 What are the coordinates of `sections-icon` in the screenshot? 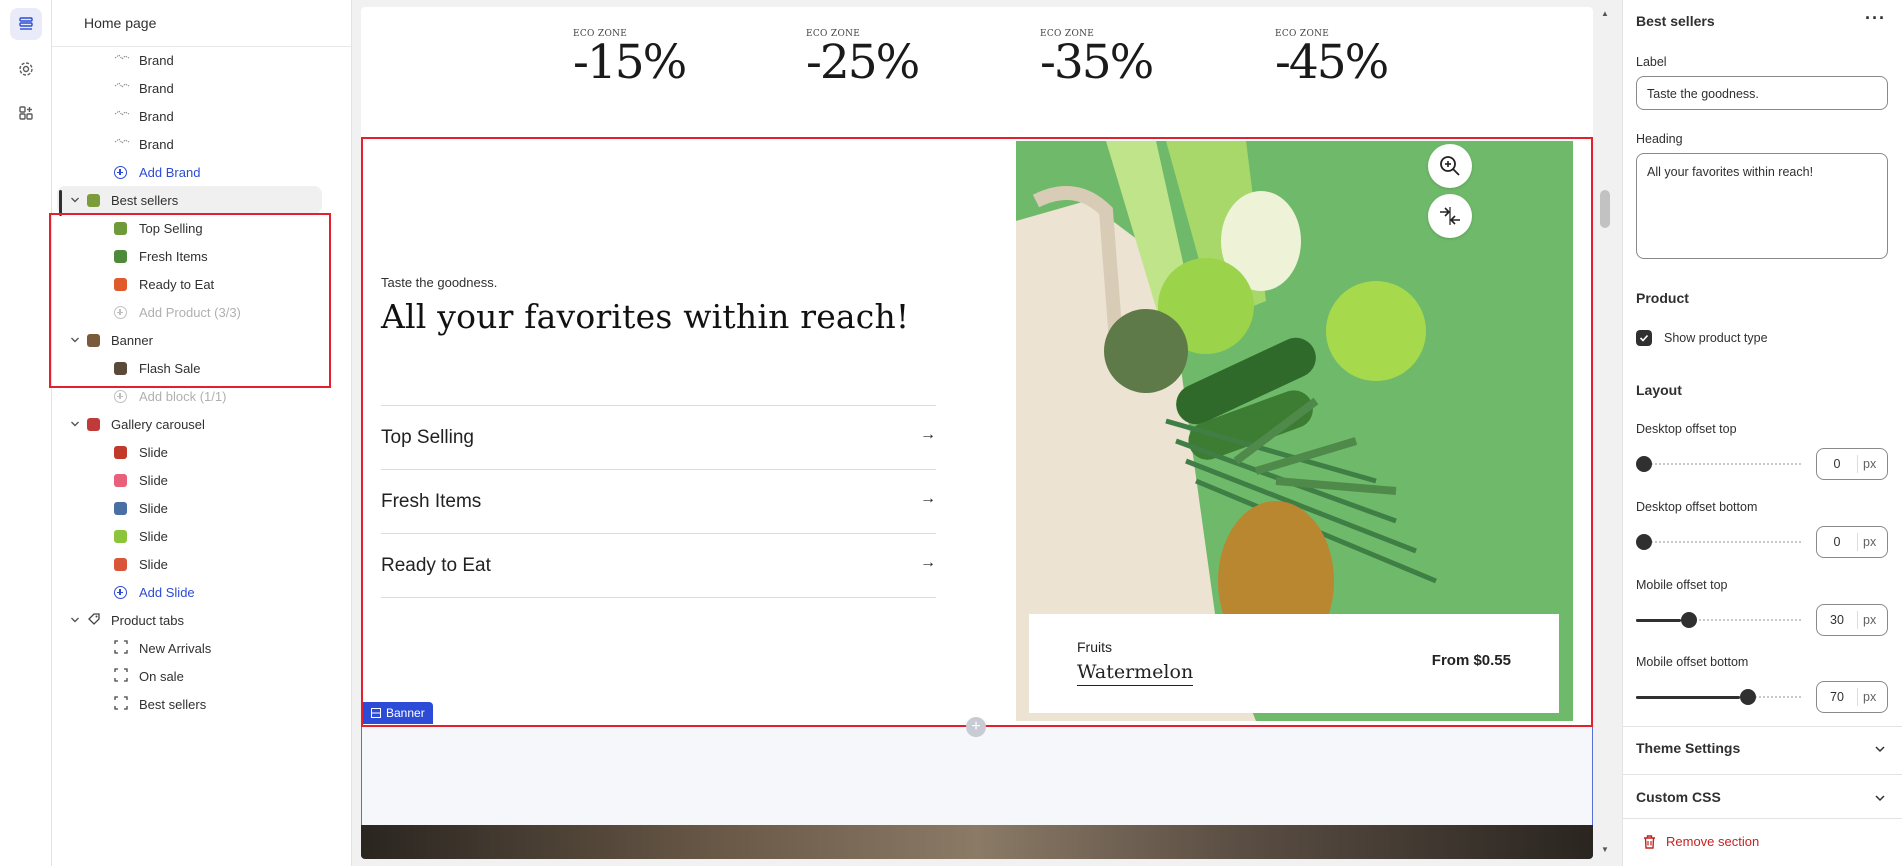 It's located at (26, 24).